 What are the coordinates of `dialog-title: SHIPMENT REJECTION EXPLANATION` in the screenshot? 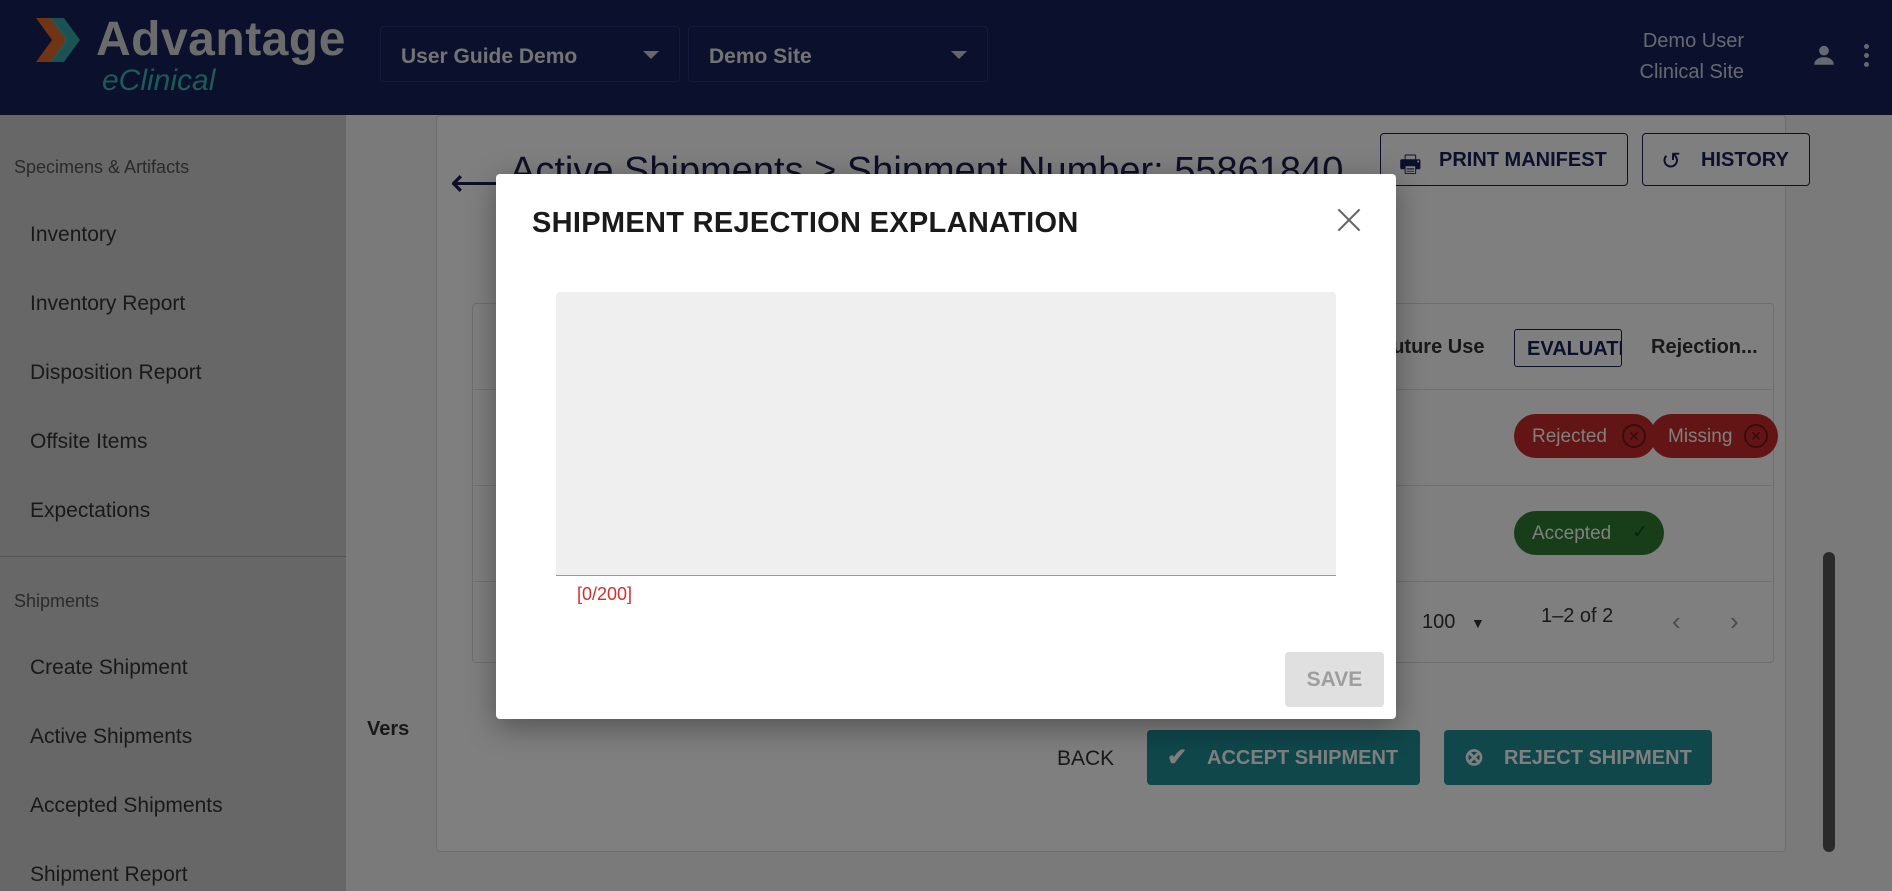 It's located at (805, 223).